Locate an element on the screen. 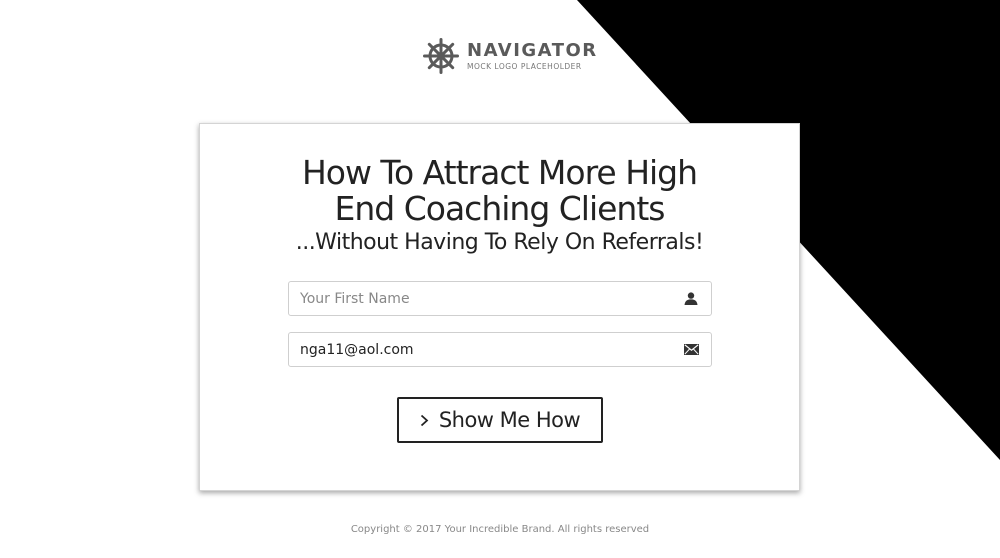 This screenshot has width=1000, height=558. email-field is located at coordinates (500, 349).